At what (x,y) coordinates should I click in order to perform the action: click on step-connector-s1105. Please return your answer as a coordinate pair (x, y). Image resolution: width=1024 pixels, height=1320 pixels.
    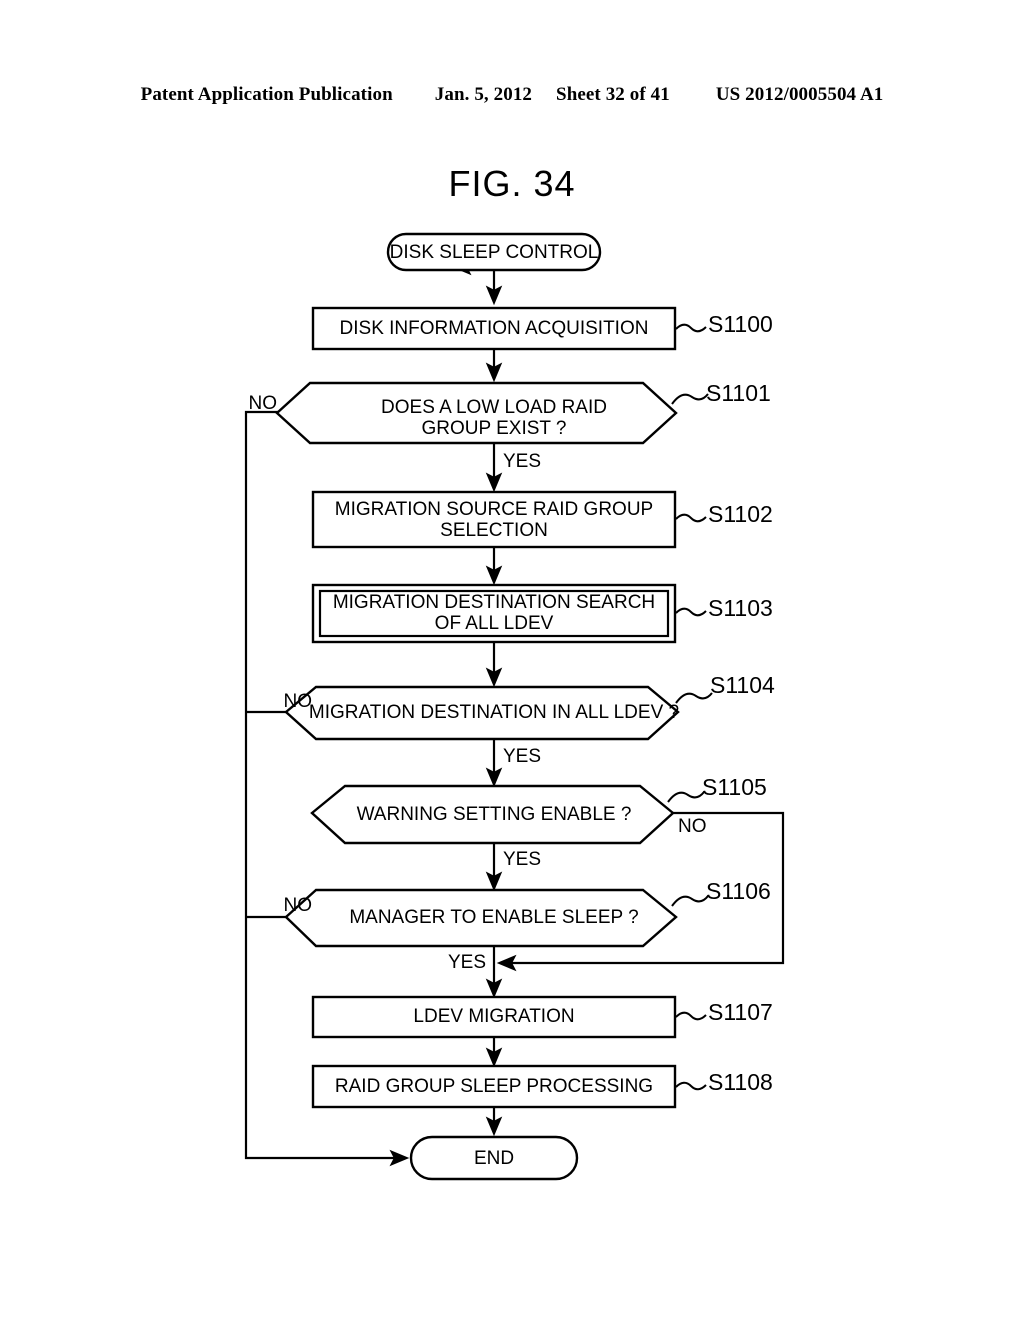
    Looking at the image, I should click on (686, 797).